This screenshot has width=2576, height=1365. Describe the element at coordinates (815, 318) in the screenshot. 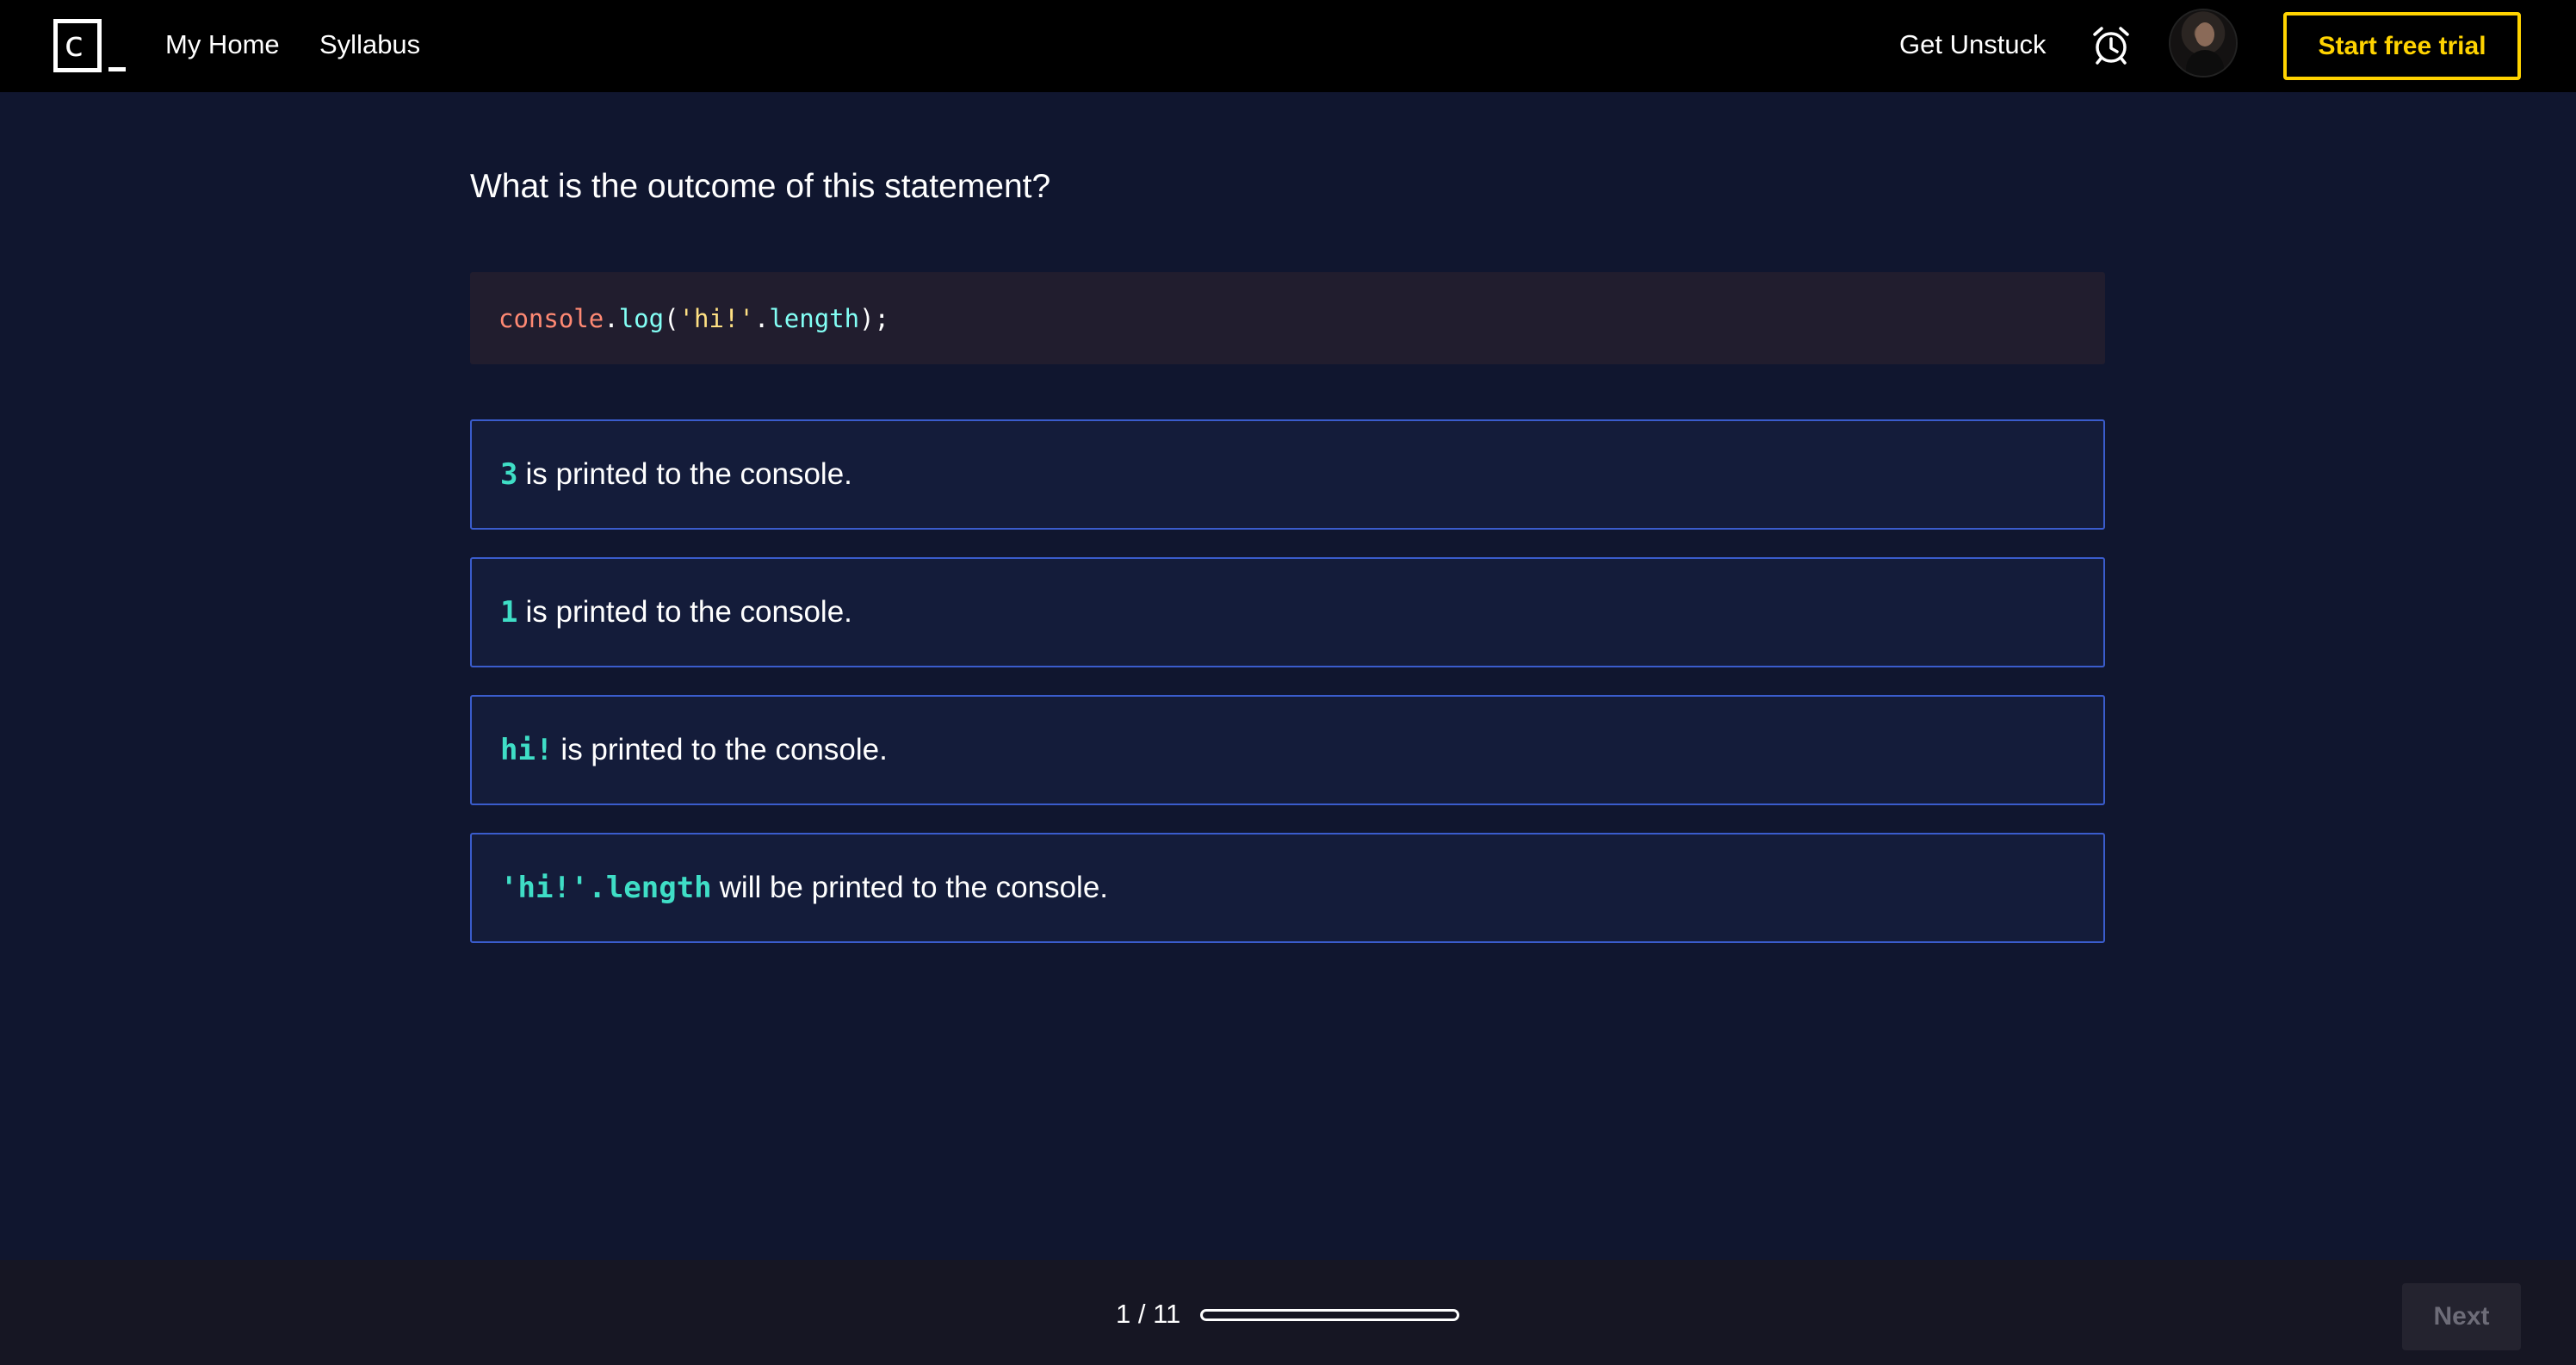

I see `code-token-property: length` at that location.